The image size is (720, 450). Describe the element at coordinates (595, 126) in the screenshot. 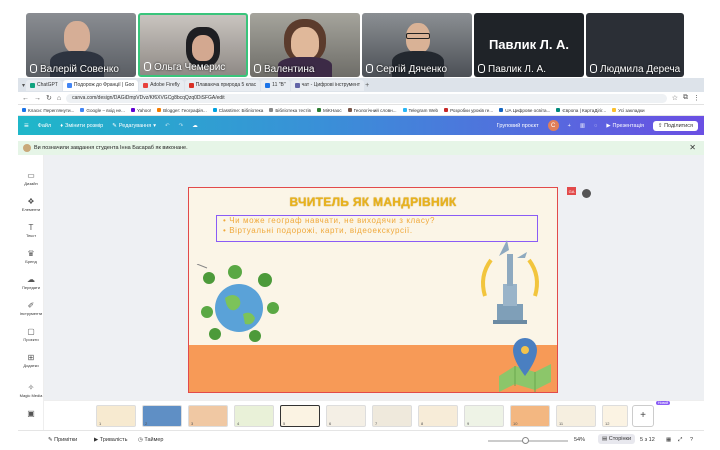

I see `comments-icon: ◌` at that location.